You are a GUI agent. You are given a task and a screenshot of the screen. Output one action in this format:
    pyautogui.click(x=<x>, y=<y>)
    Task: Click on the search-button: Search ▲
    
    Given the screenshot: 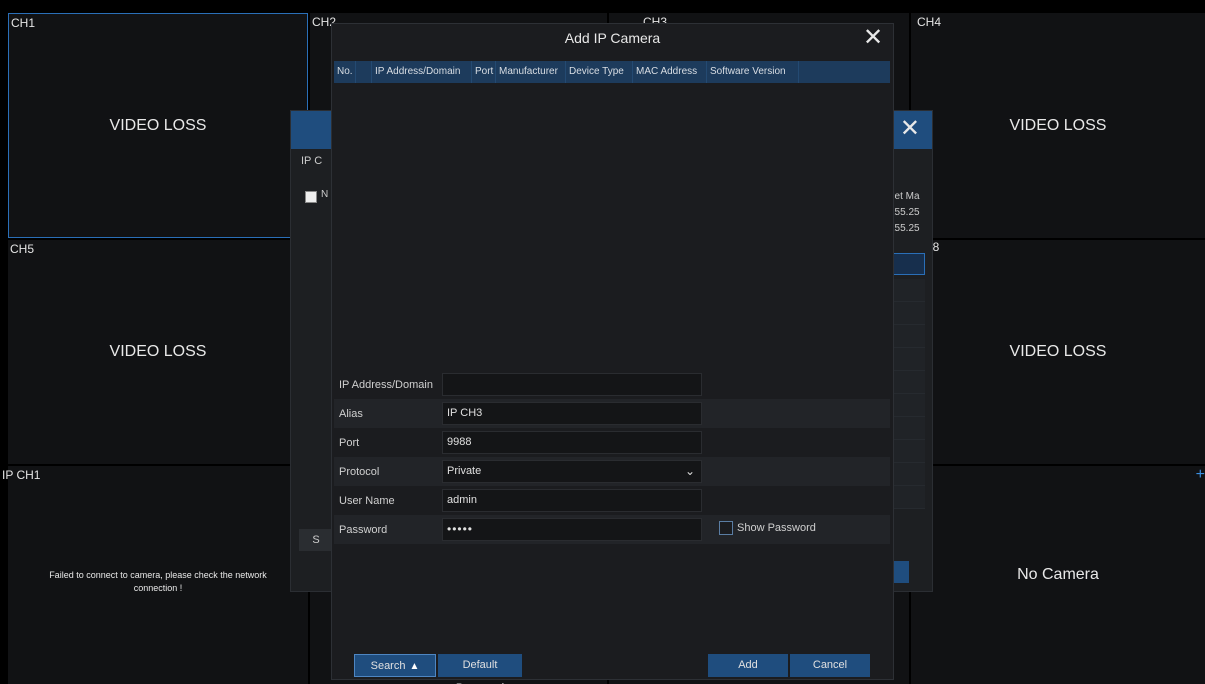 What is the action you would take?
    pyautogui.click(x=395, y=665)
    